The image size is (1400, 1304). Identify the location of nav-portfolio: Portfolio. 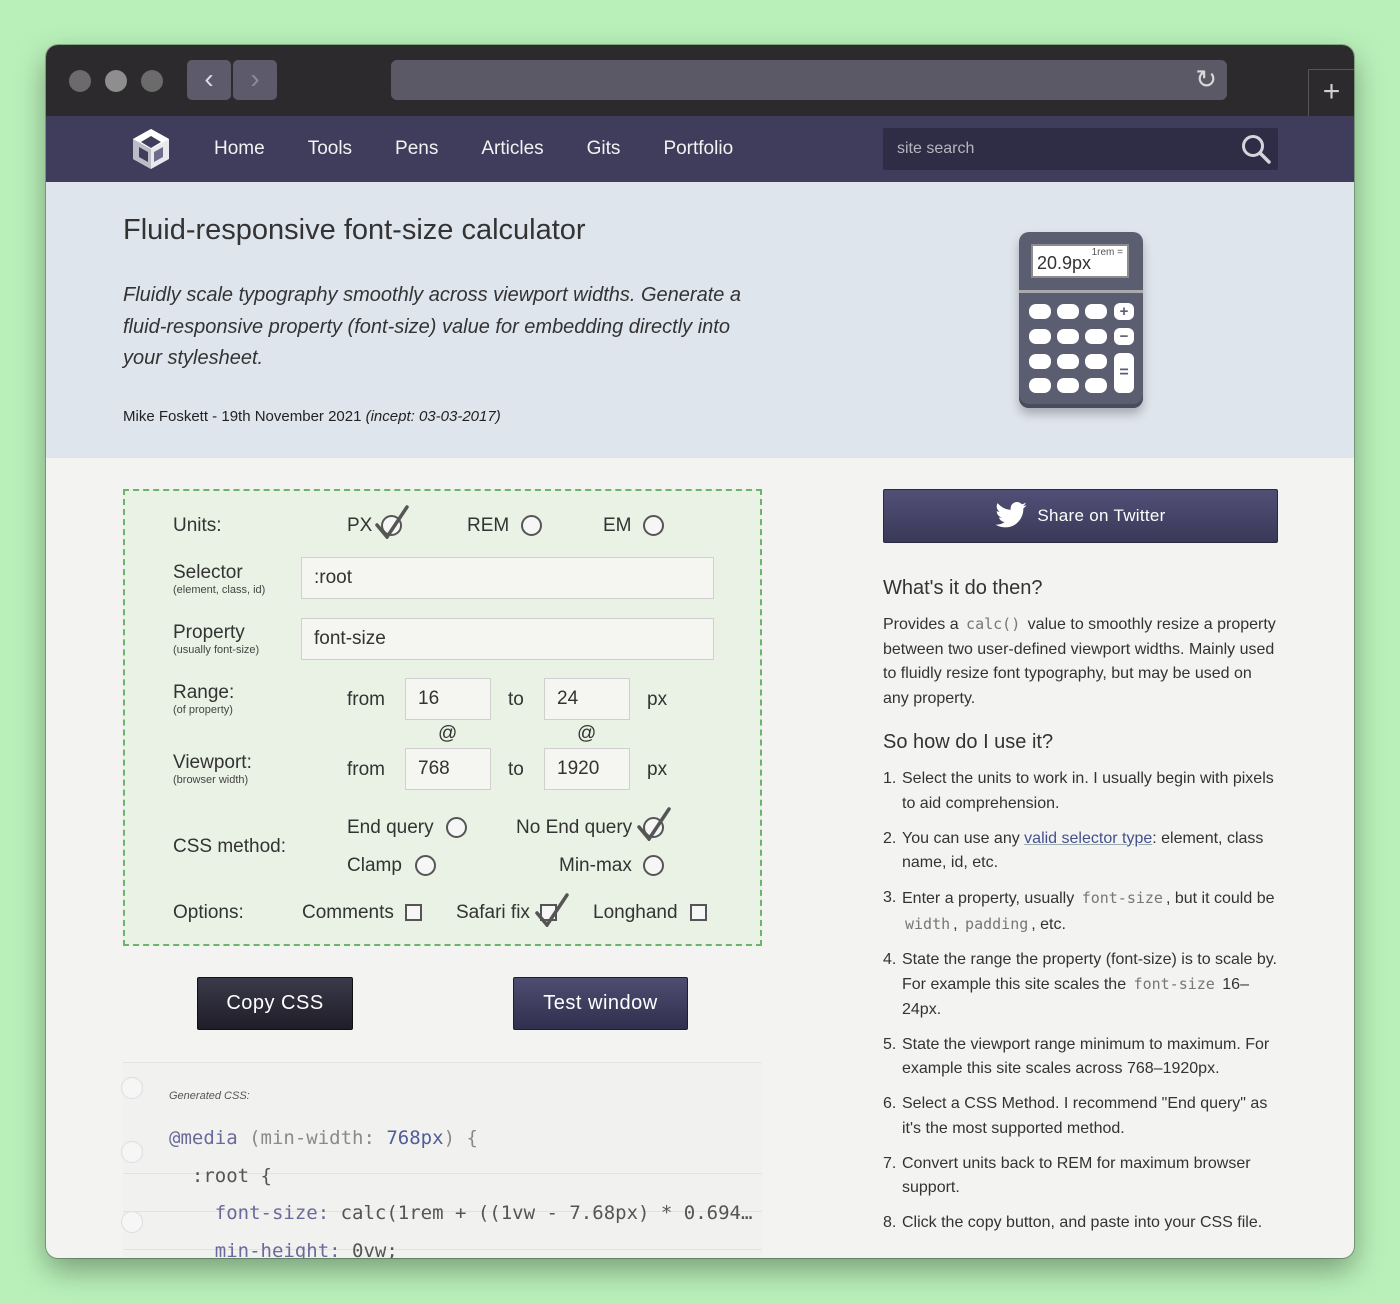
(698, 149).